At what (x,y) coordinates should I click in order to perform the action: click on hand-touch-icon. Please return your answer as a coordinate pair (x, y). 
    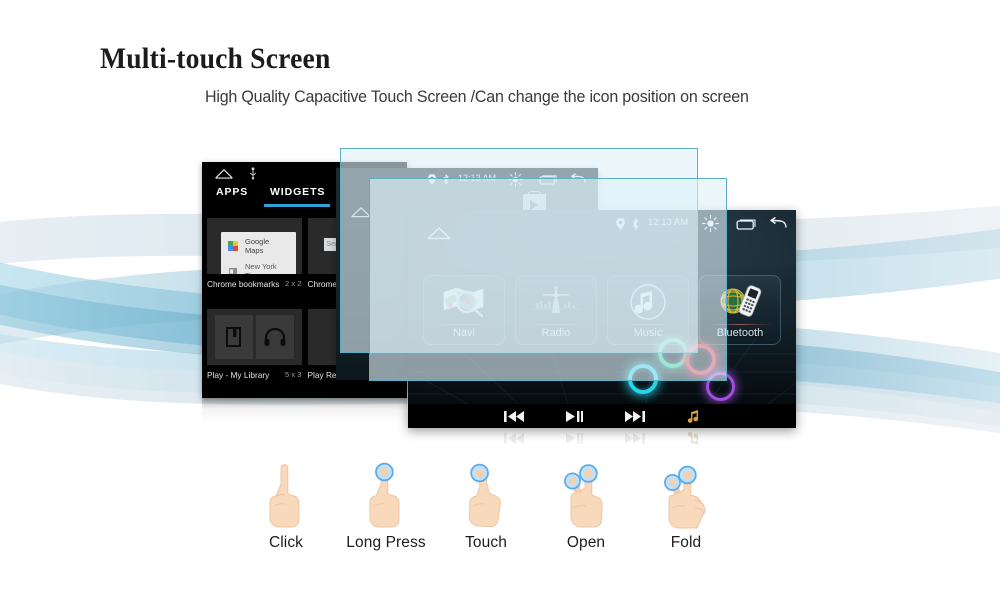
    Looking at the image, I should click on (486, 498).